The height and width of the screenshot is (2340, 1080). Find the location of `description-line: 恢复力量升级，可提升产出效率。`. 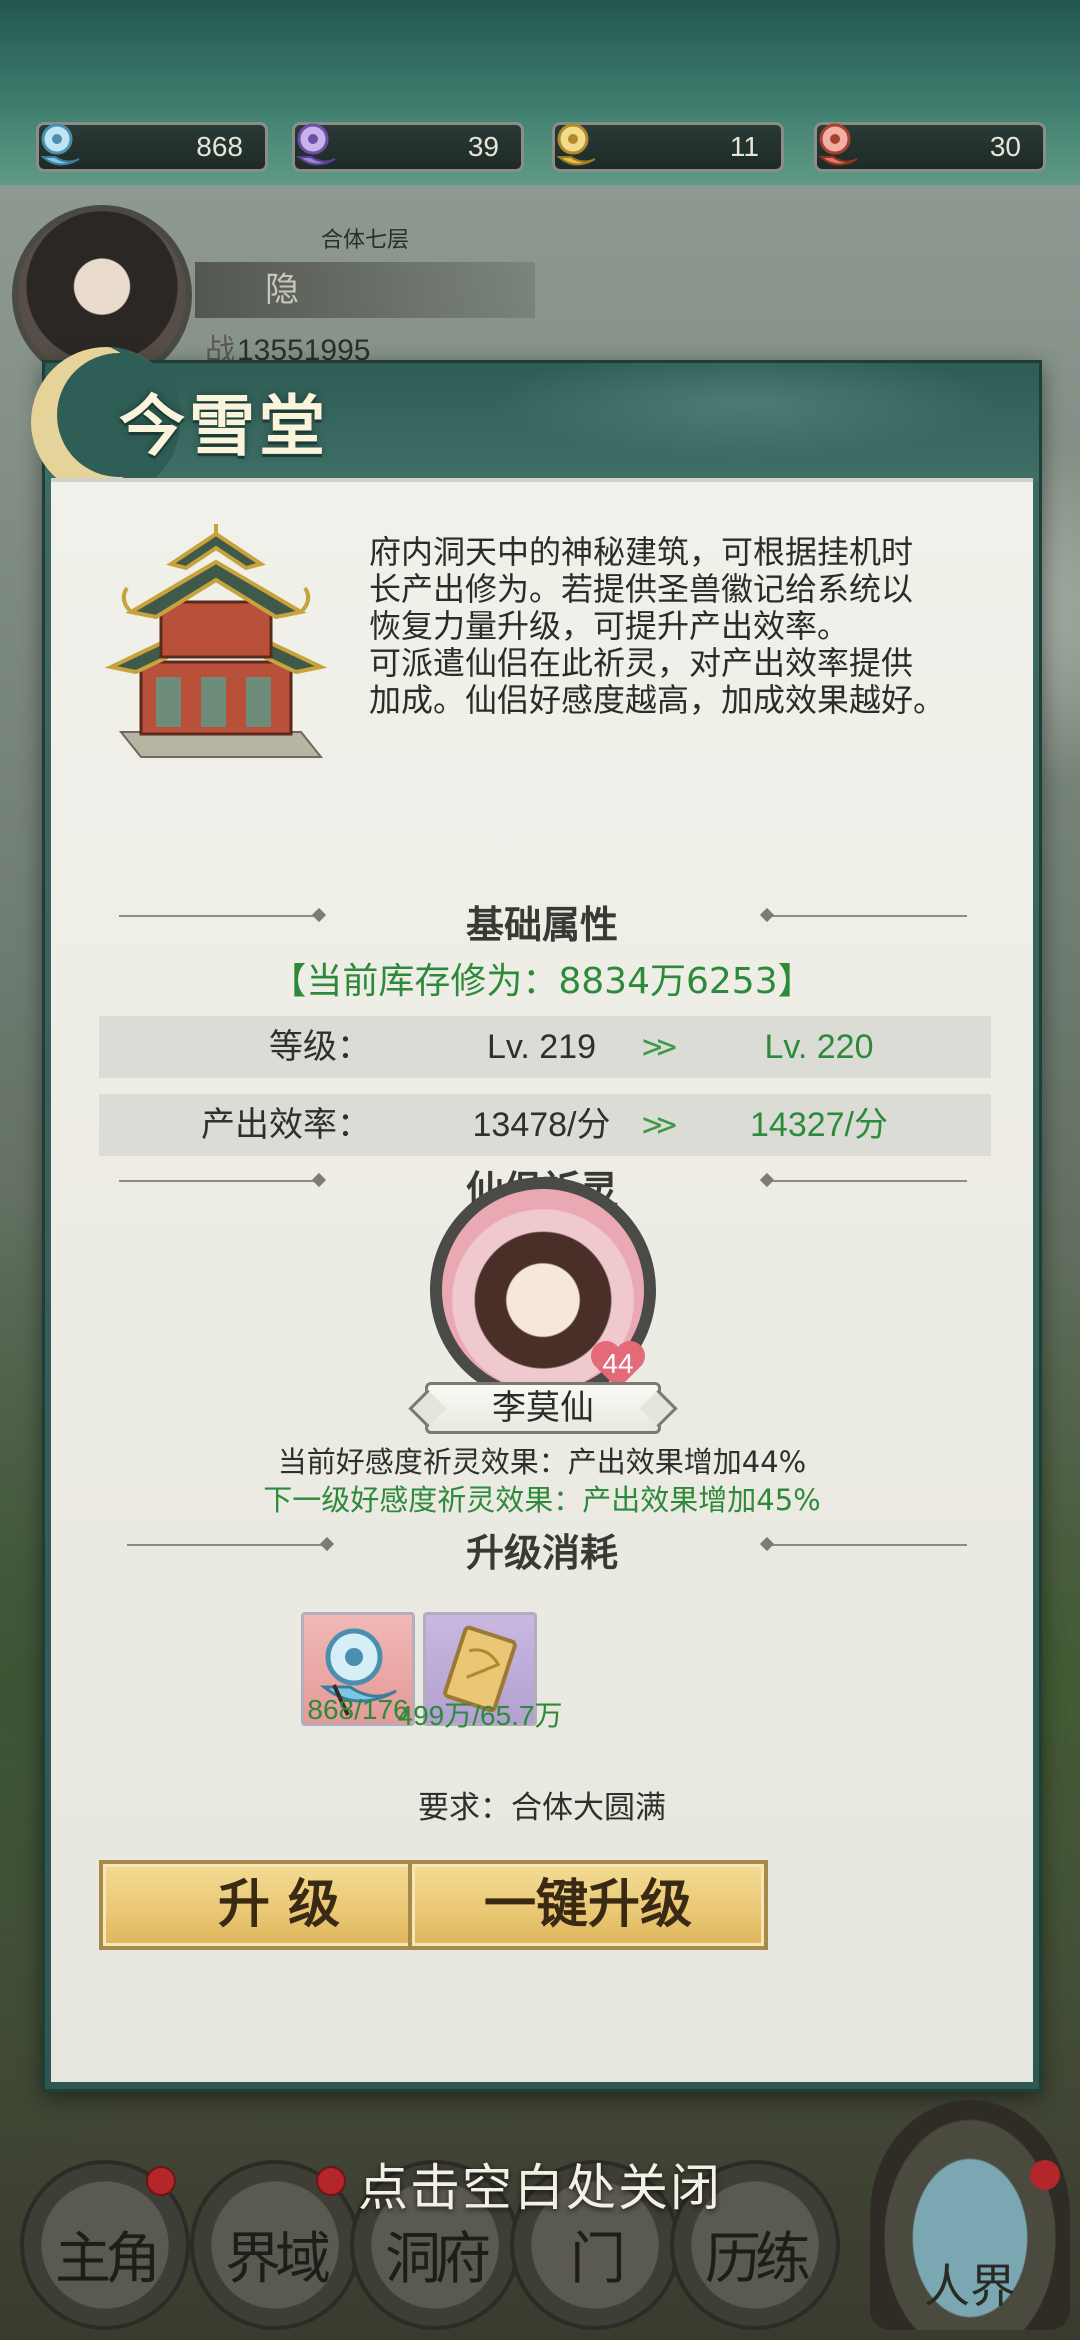

description-line: 恢复力量升级，可提升产出效率。 is located at coordinates (609, 626).